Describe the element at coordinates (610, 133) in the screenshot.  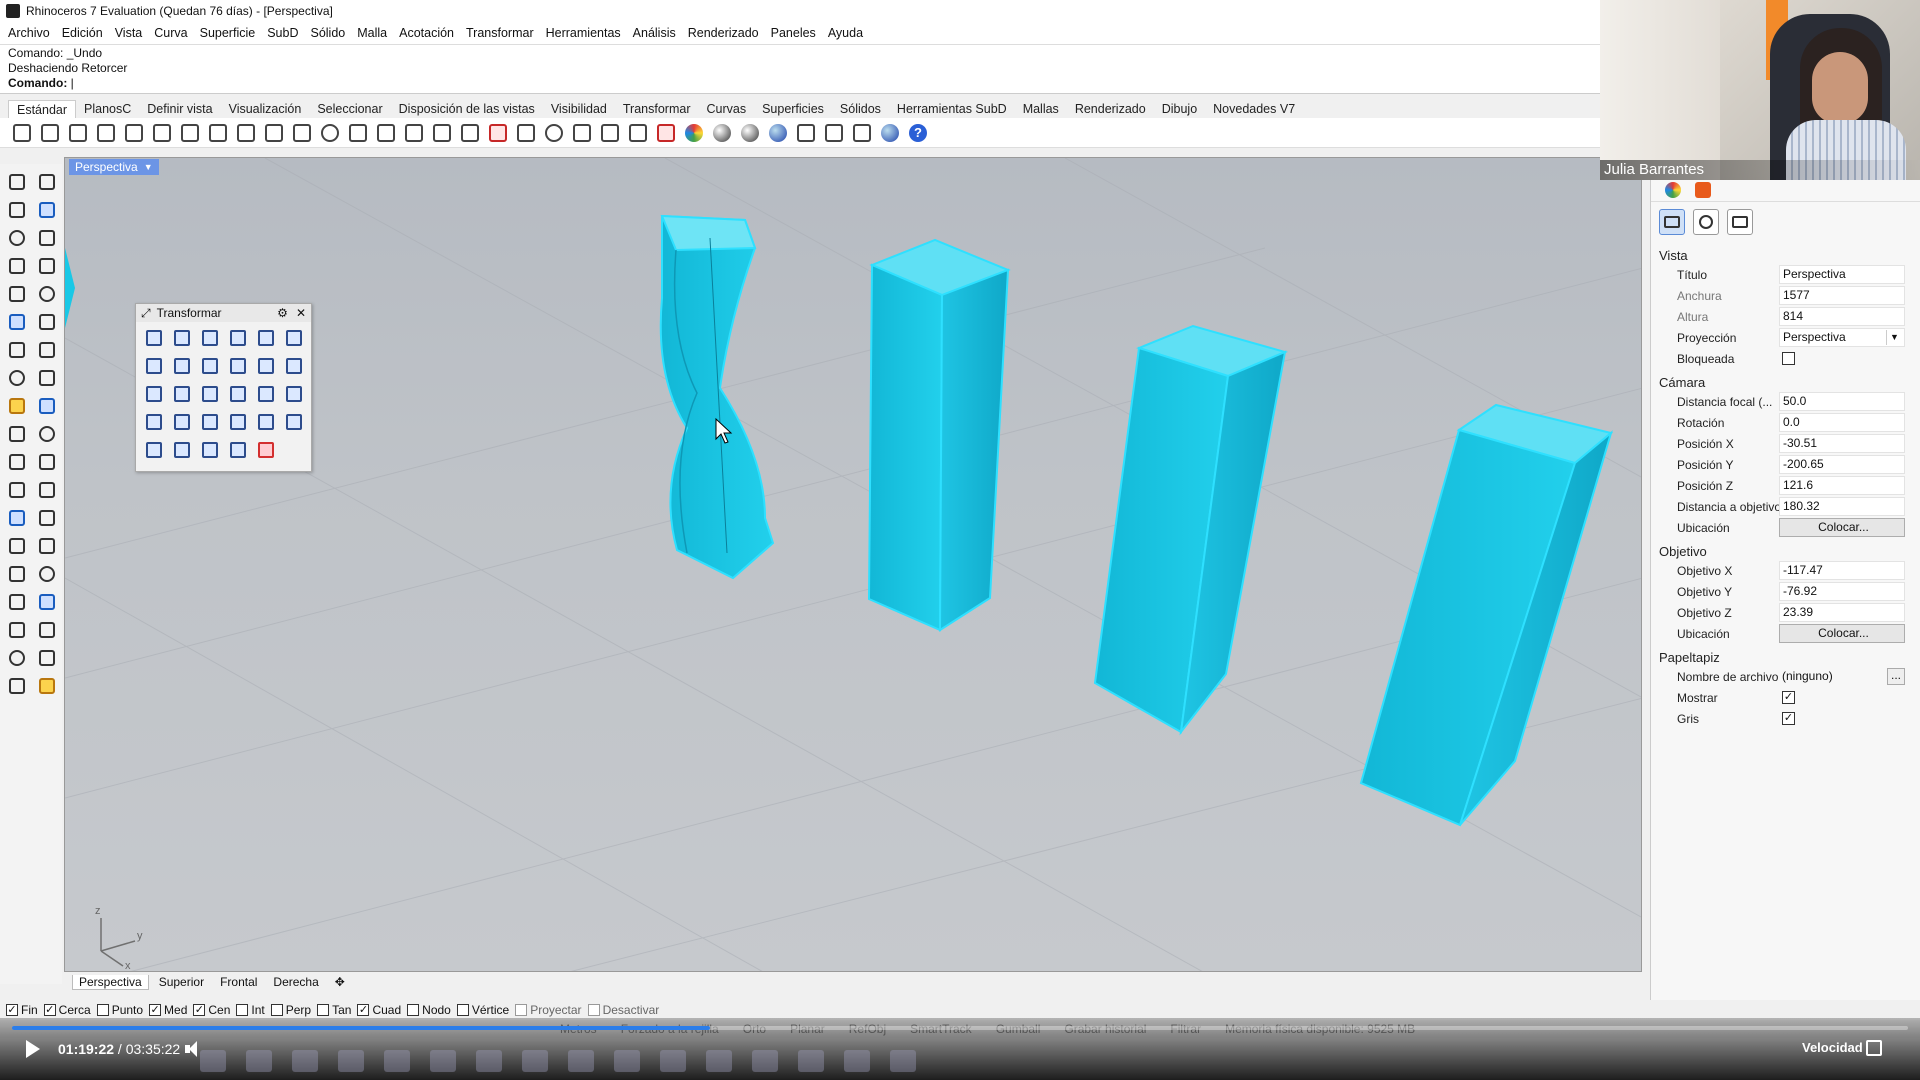
I see `light-icon` at that location.